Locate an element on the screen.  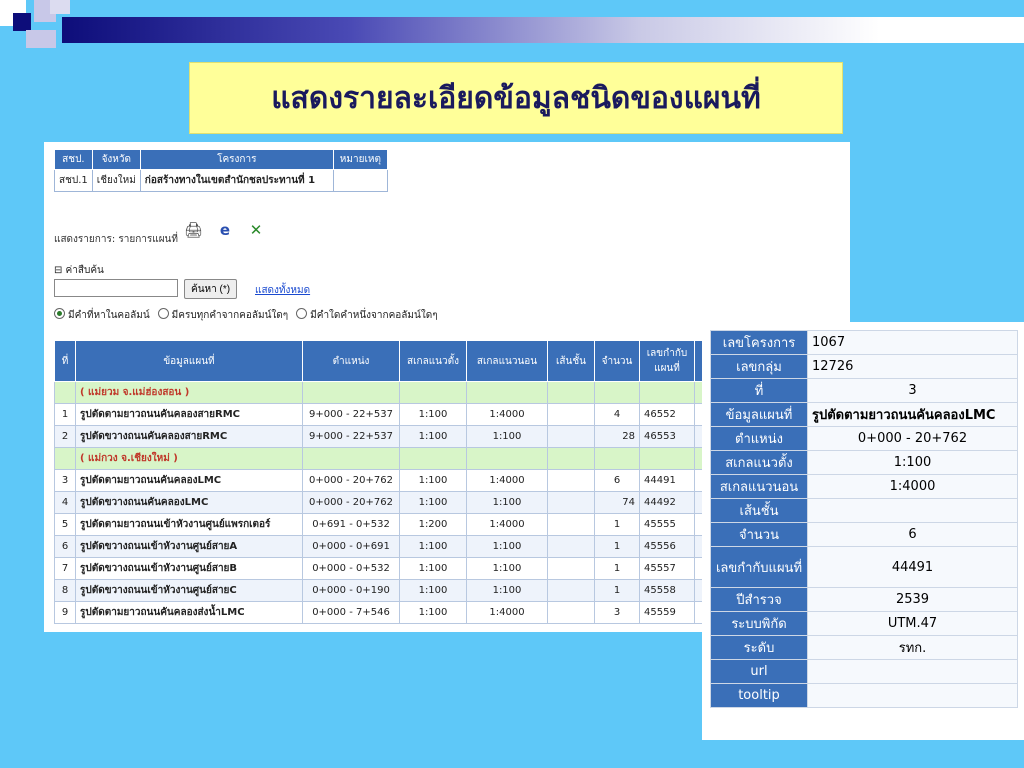
map-col-header: สเกลแนวนอน is located at coordinates (507, 361).